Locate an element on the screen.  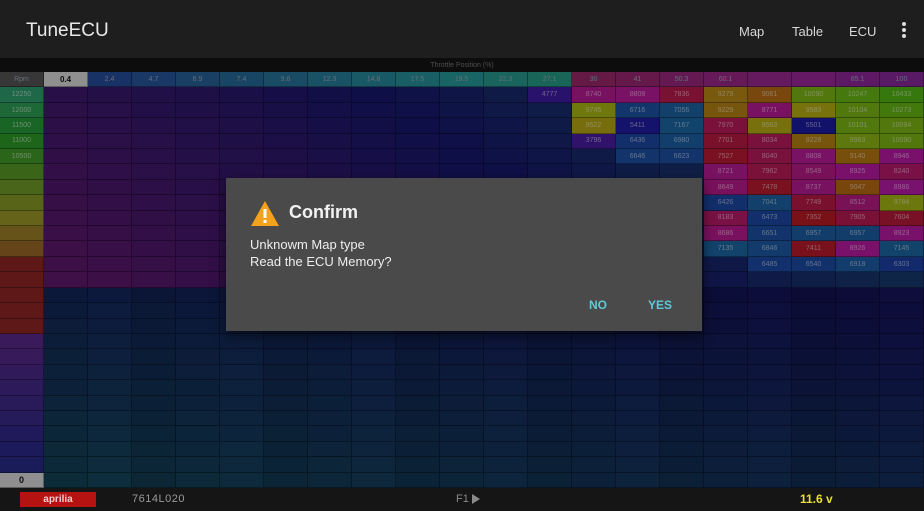
ecu-id: 7614L020 is located at coordinates (158, 499).